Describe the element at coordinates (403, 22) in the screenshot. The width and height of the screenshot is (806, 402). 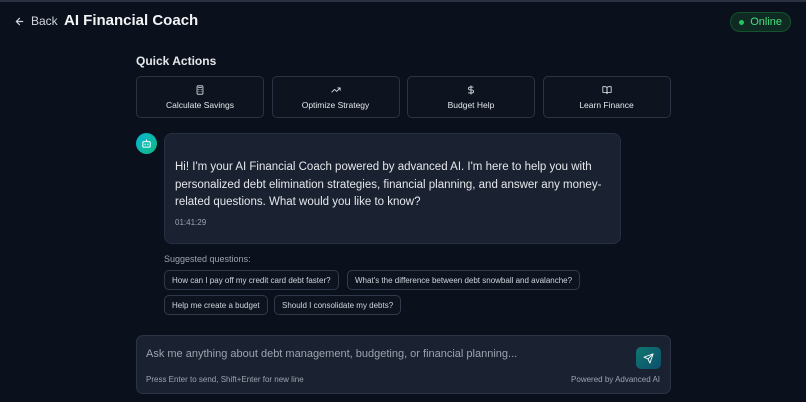
I see `header: Back AI Financial Coach Online` at that location.